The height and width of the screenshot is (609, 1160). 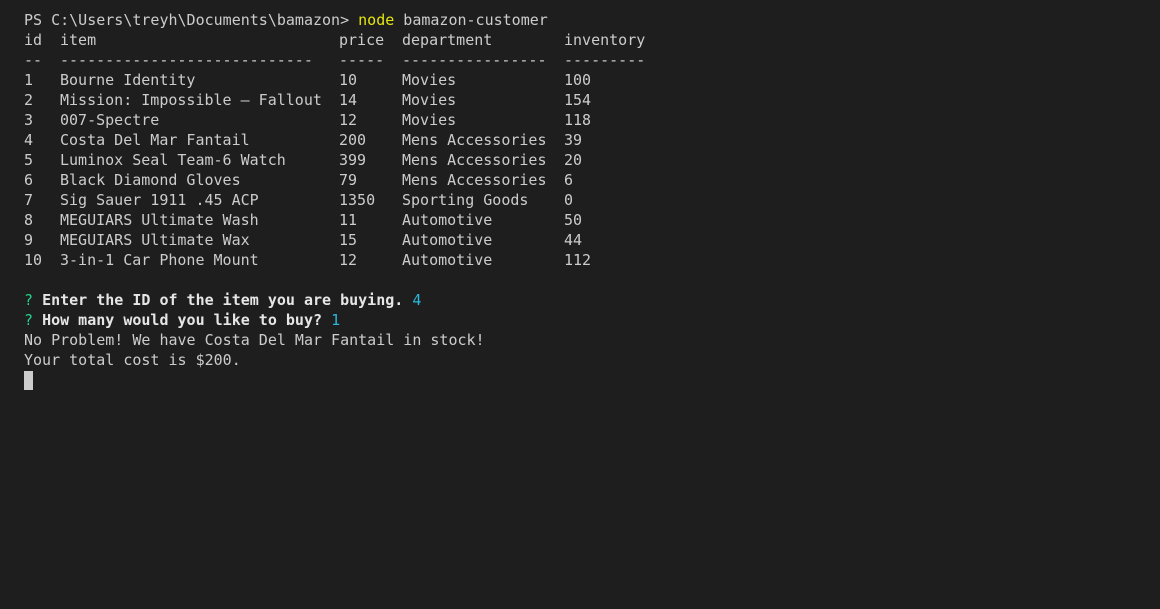 What do you see at coordinates (447, 40) in the screenshot?
I see `header-department: department` at bounding box center [447, 40].